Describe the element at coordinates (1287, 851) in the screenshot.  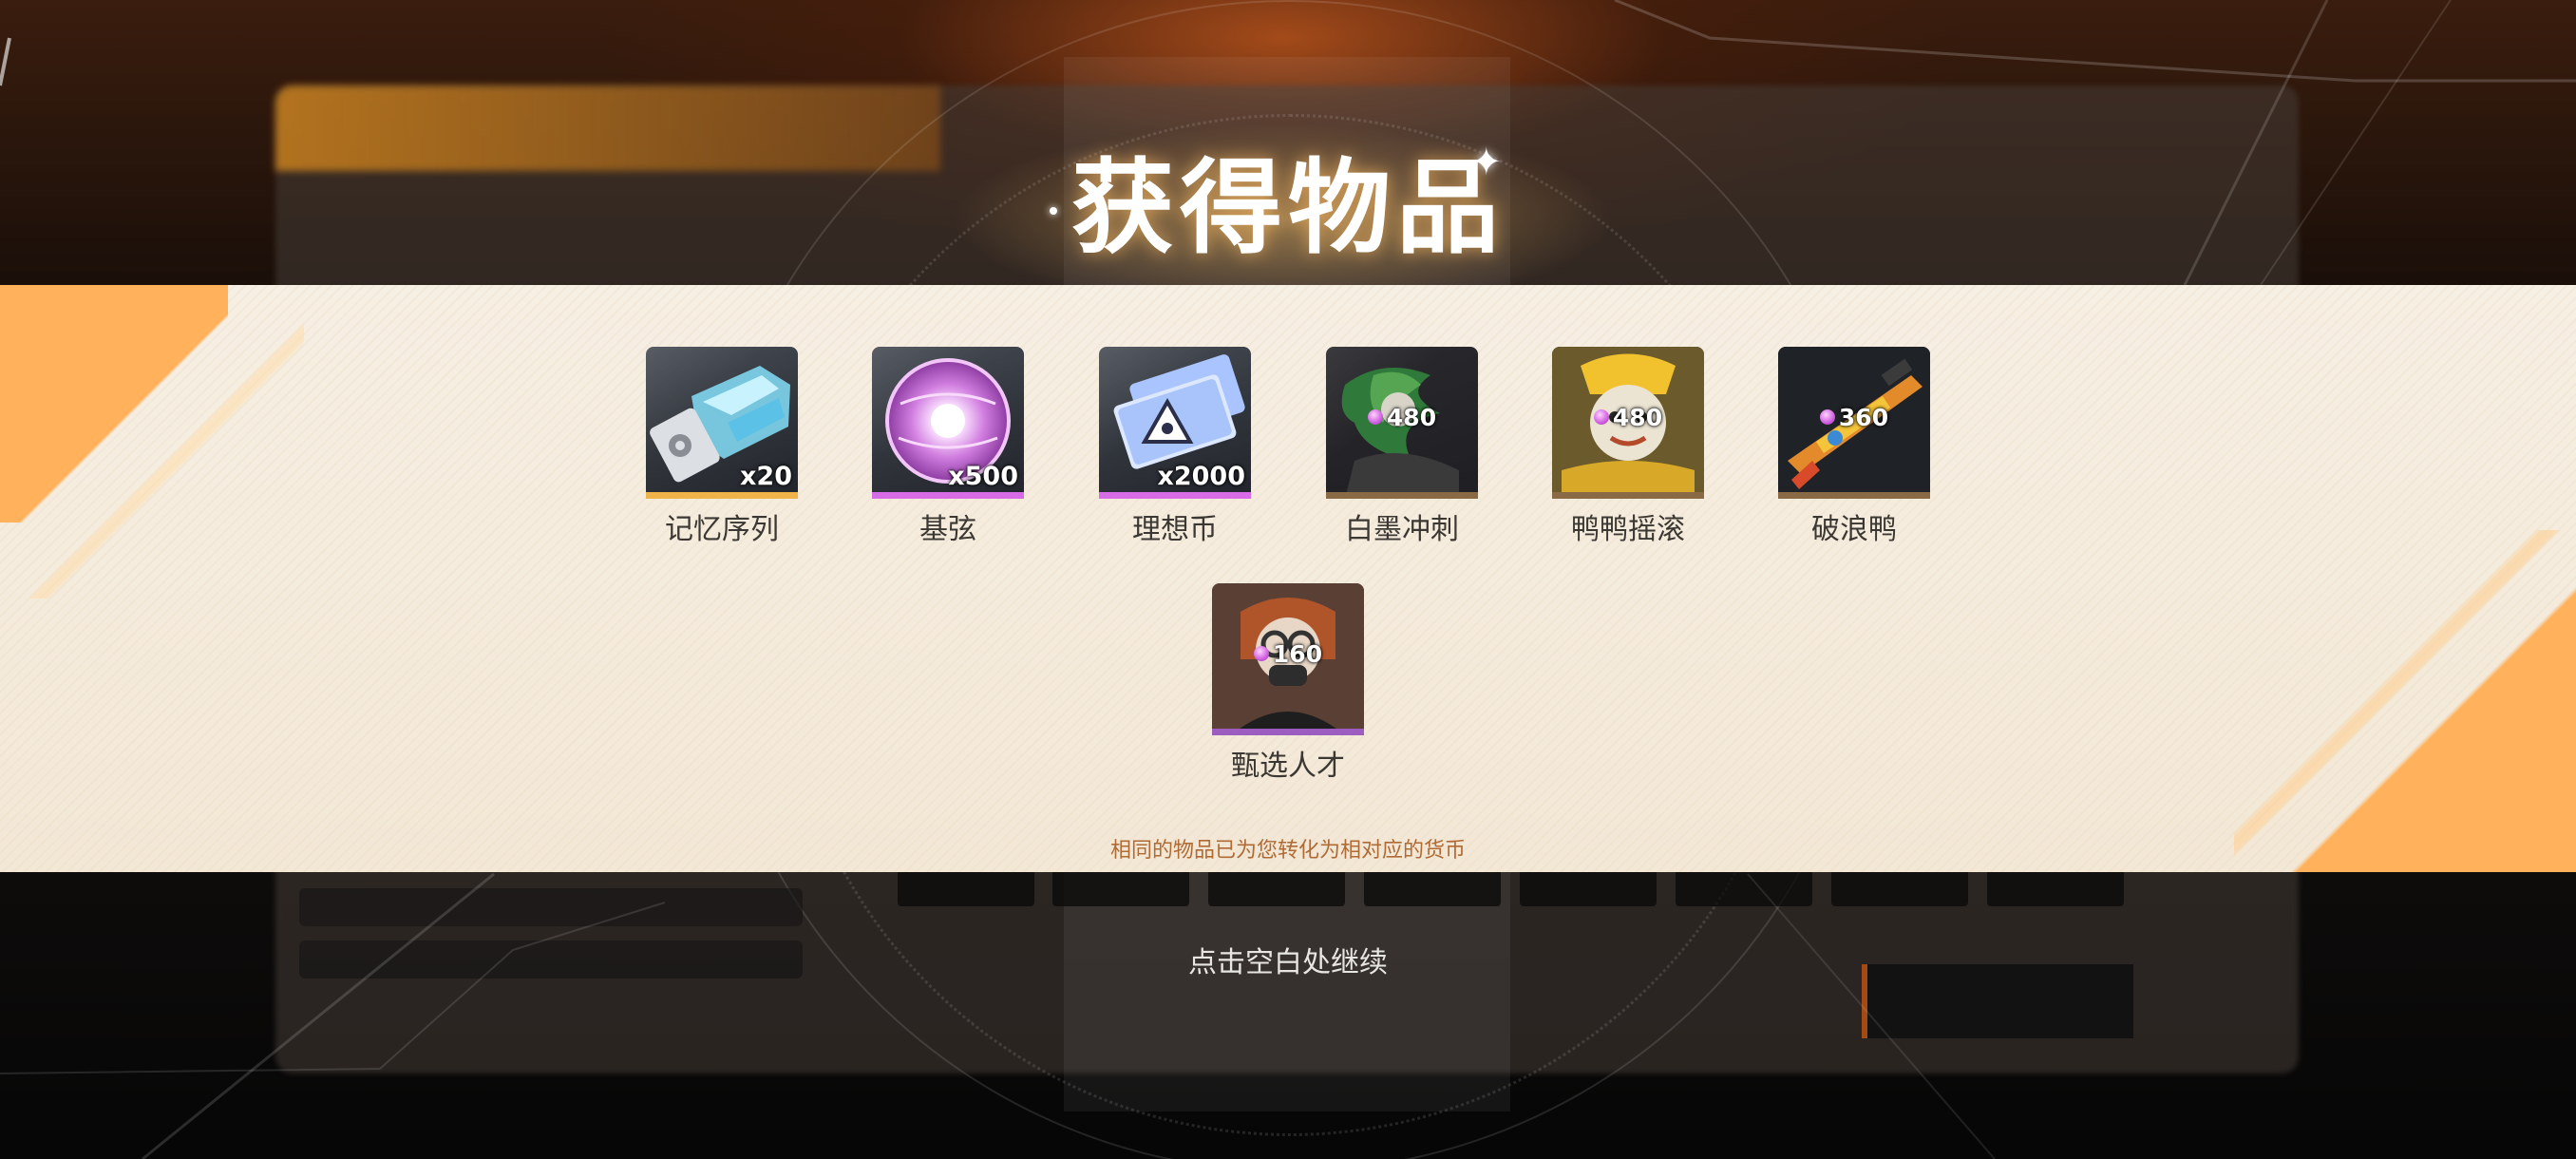
I see `conversion-note: 相同的物品已为您转化为相对应的货币` at that location.